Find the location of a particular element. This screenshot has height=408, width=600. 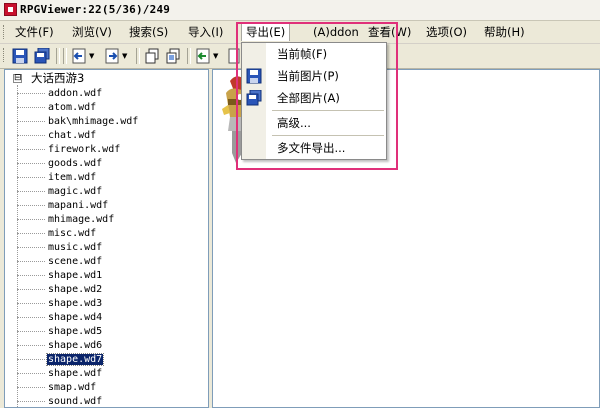

tree-item-label: addon.wdf is located at coordinates (75, 93).